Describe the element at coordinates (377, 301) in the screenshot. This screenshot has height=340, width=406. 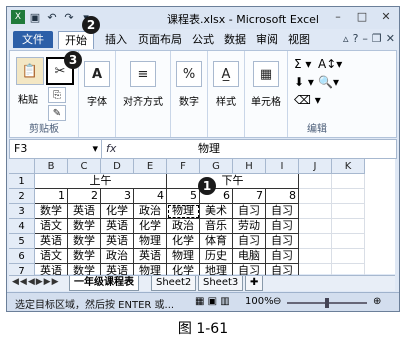
I see `zoom-in-icon: ⊕` at that location.